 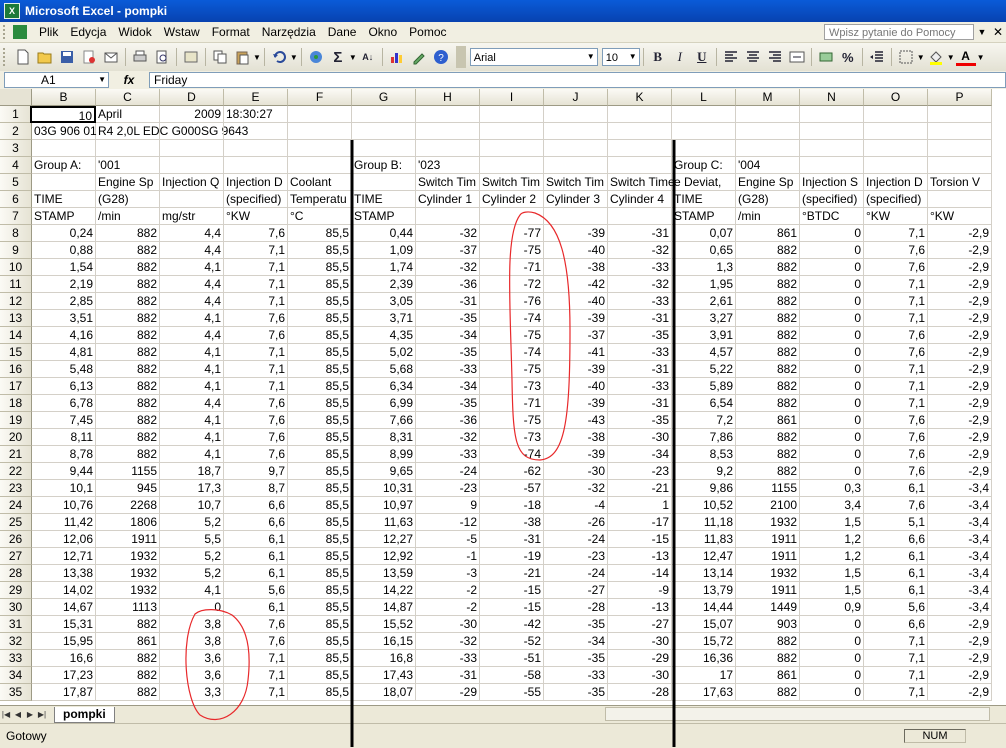 I want to click on row-header: 26, so click(x=16, y=539).